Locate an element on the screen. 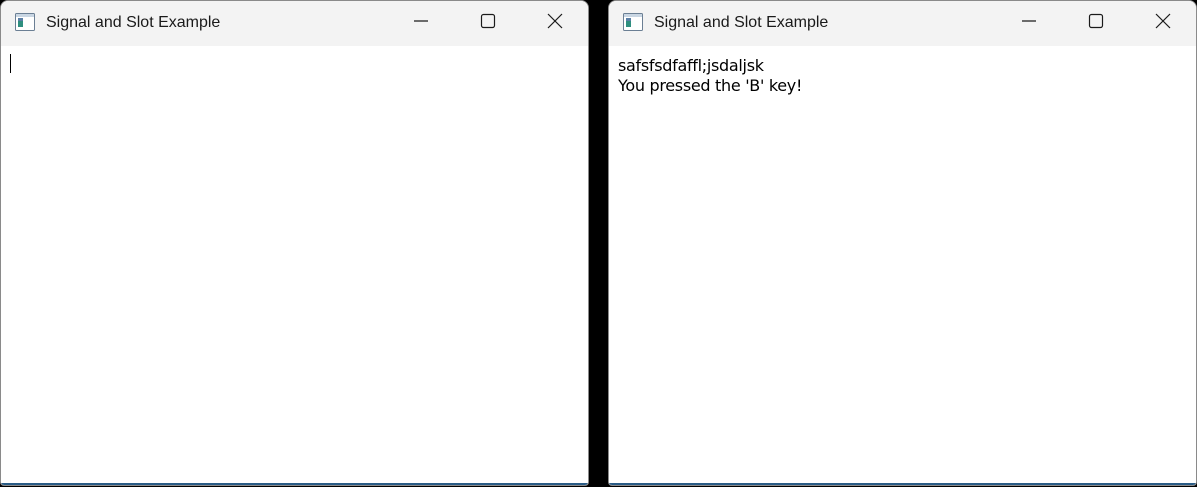  text-caret is located at coordinates (10, 63).